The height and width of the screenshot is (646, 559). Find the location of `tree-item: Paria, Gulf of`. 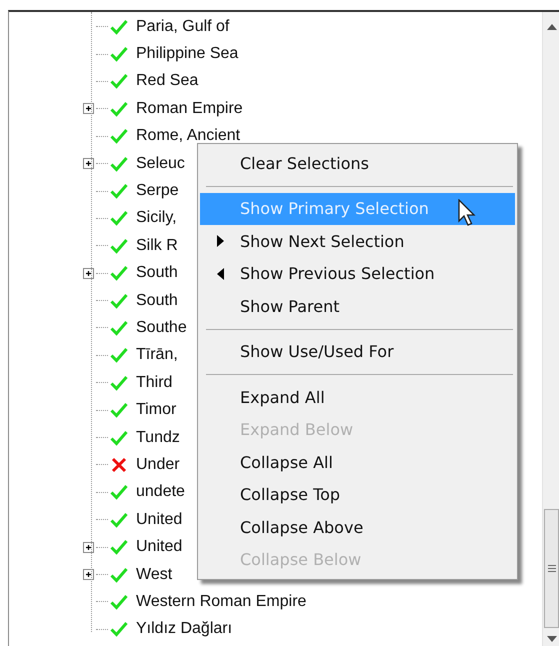

tree-item: Paria, Gulf of is located at coordinates (183, 27).